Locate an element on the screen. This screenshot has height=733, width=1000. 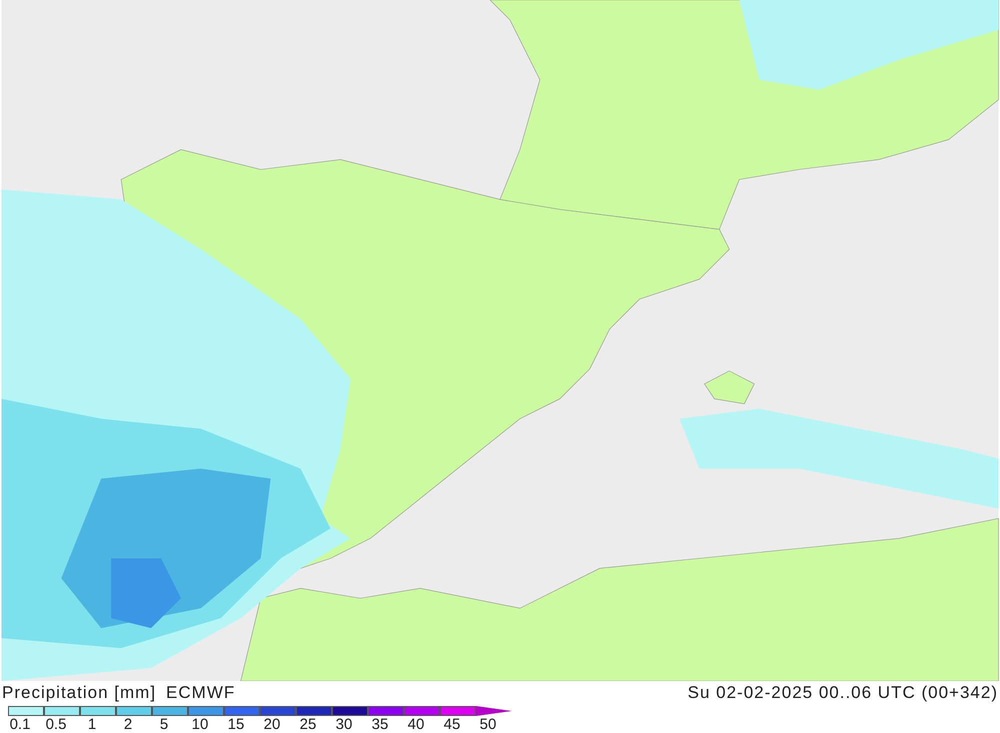
map-title: Precipitation [mm] is located at coordinates (79, 693).